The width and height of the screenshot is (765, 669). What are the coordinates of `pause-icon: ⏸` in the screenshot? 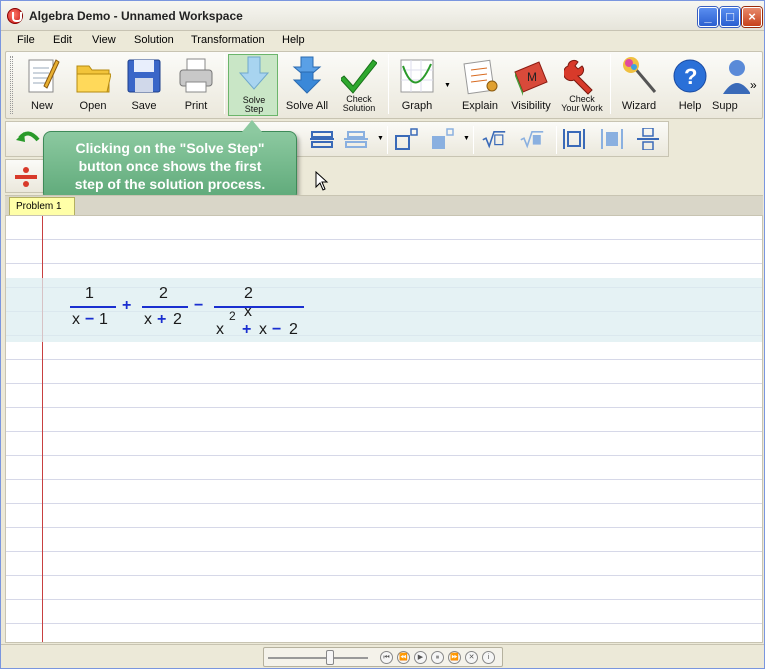 It's located at (437, 657).